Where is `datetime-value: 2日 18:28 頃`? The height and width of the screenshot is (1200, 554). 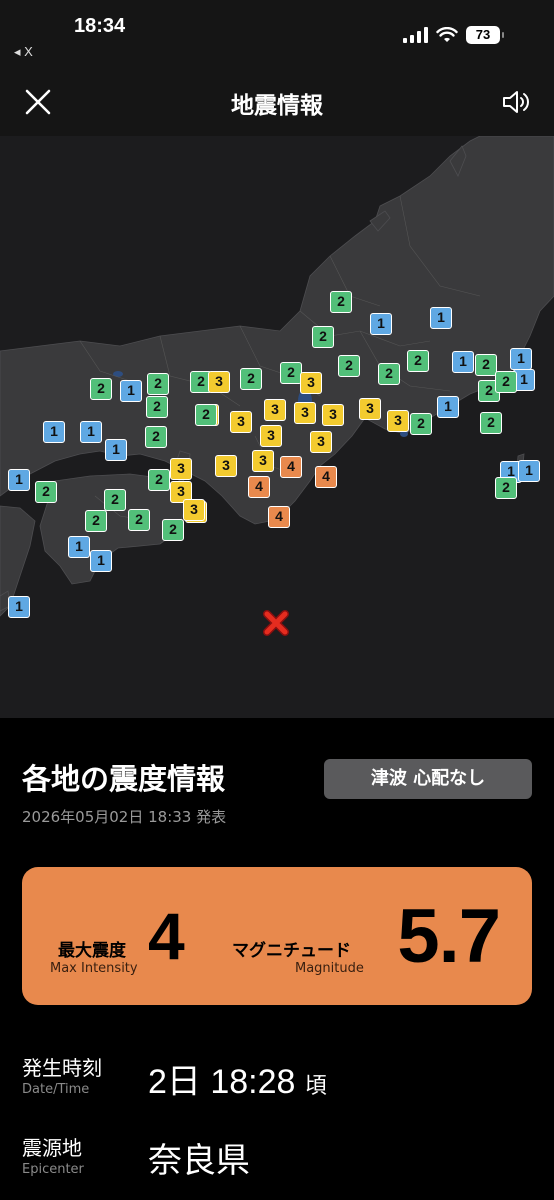 datetime-value: 2日 18:28 頃 is located at coordinates (237, 1078).